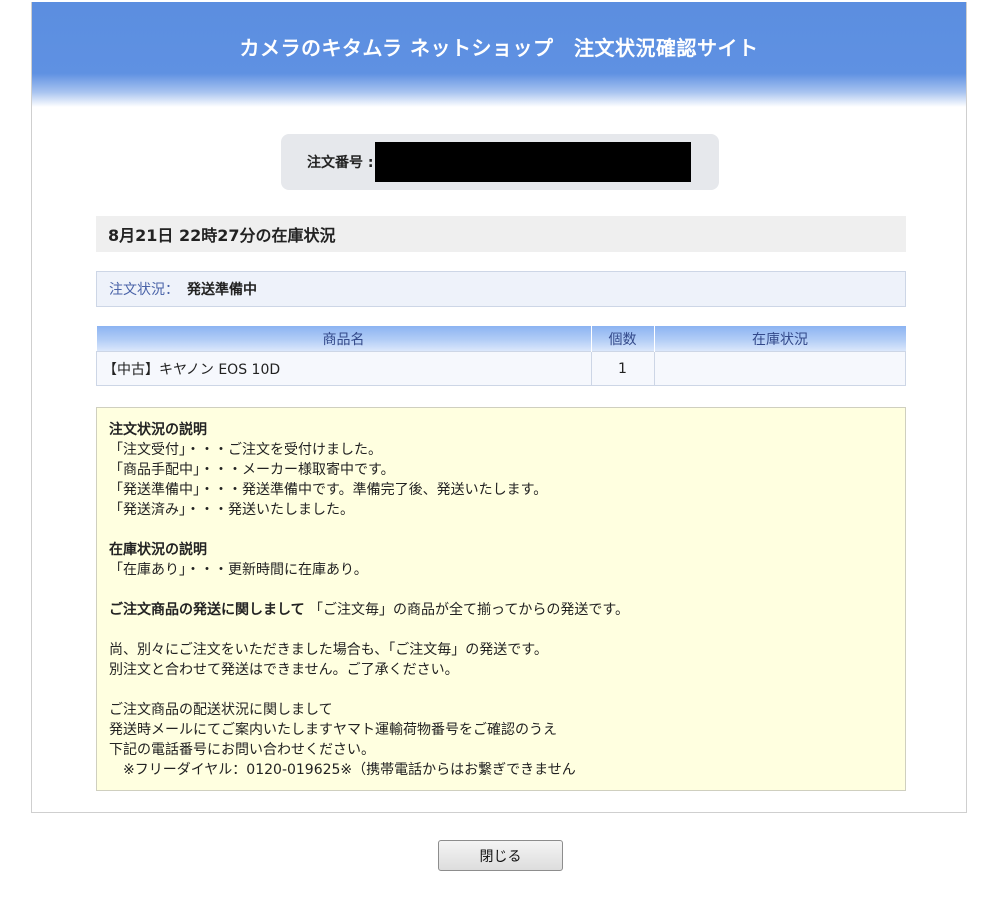 The height and width of the screenshot is (900, 1000). I want to click on stock-status-help-title: 在庫状況の説明, so click(158, 550).